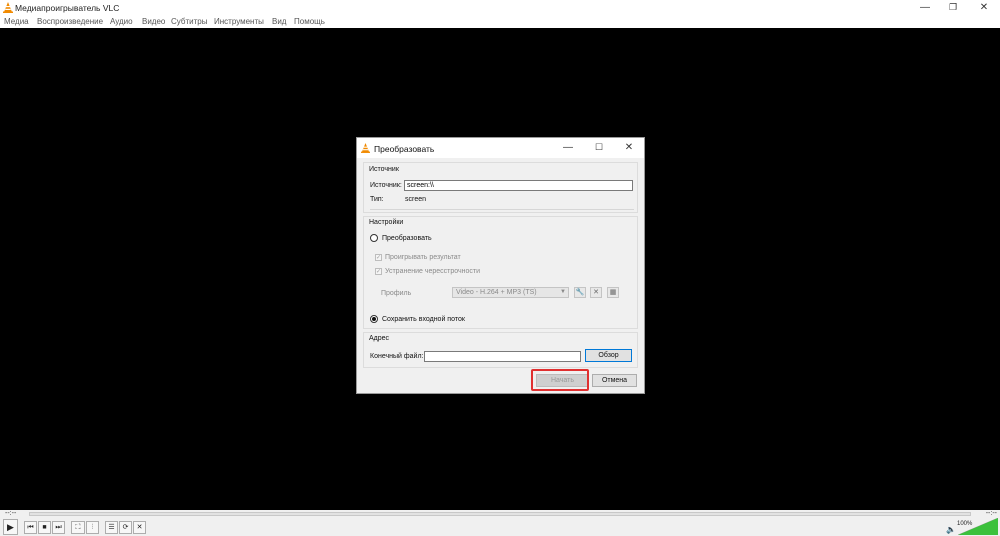 The height and width of the screenshot is (536, 1000). I want to click on settings-group-title: Настройки, so click(386, 222).